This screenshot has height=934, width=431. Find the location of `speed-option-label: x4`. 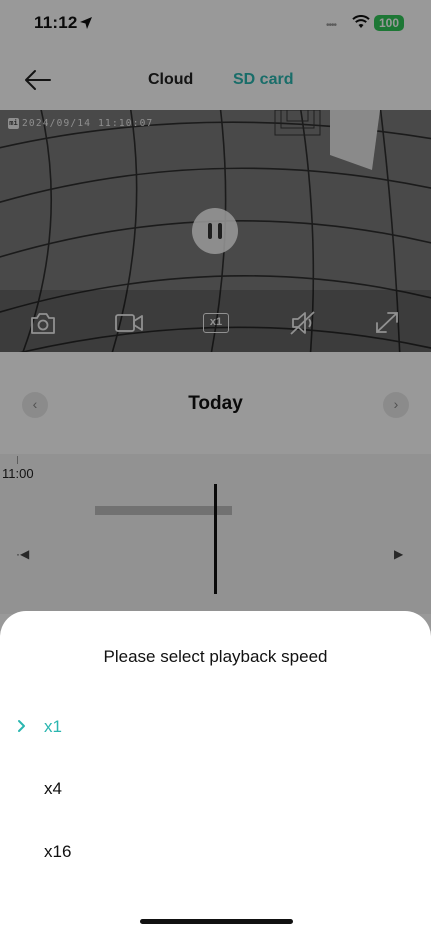

speed-option-label: x4 is located at coordinates (53, 788).